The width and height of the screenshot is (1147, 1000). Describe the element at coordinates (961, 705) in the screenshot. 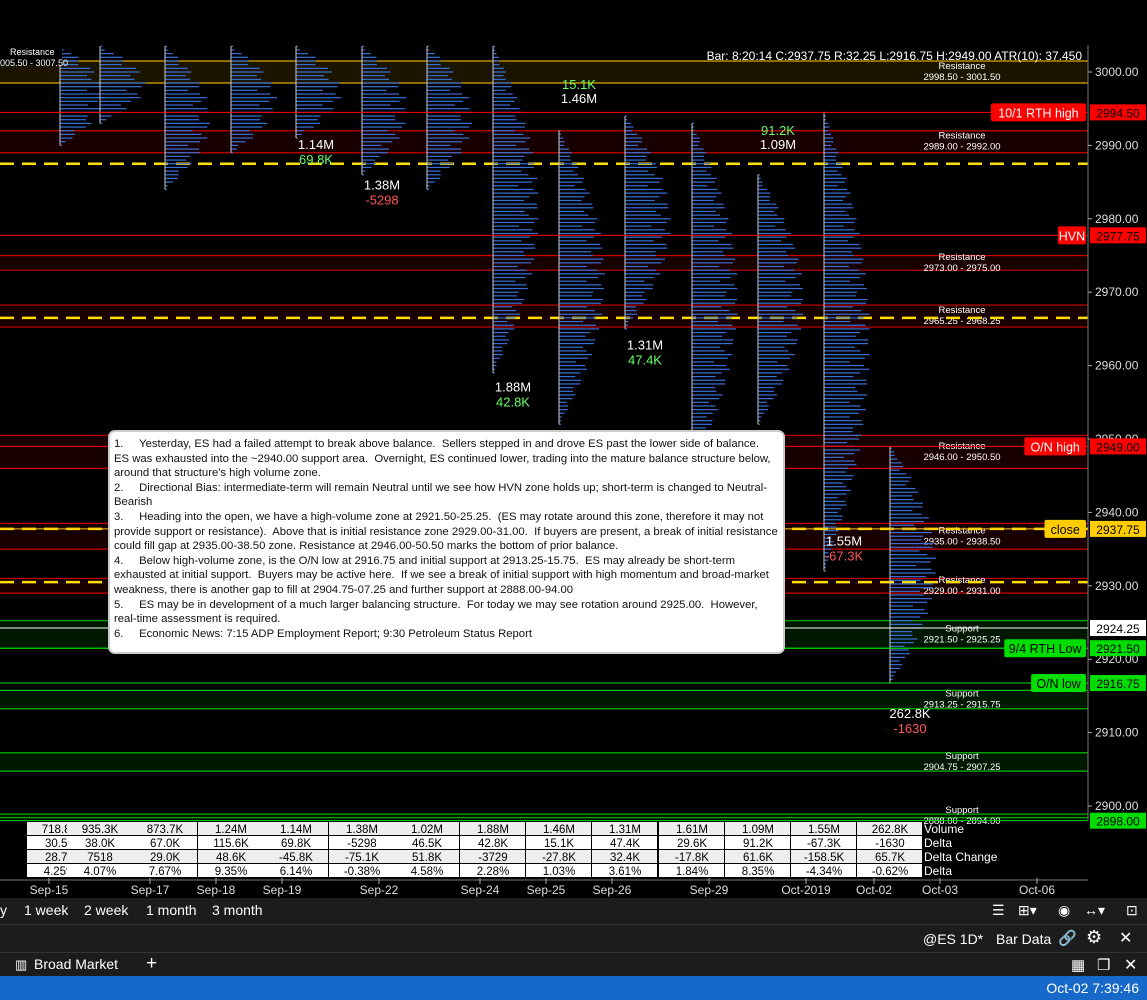

I see `zone-range-label: 2913.25 - 2915.75` at that location.